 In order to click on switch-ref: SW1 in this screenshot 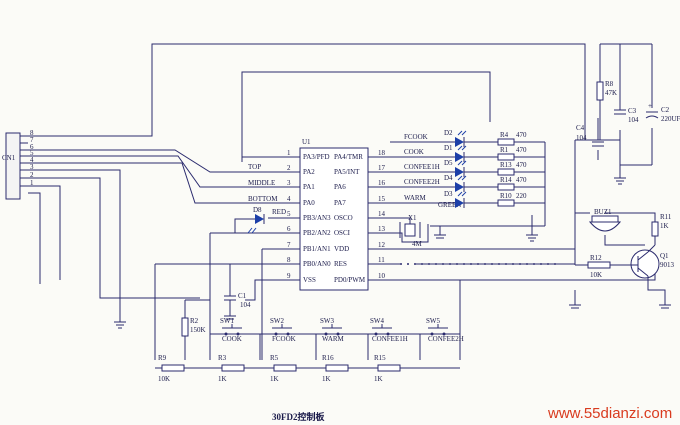, I will do `click(227, 321)`.